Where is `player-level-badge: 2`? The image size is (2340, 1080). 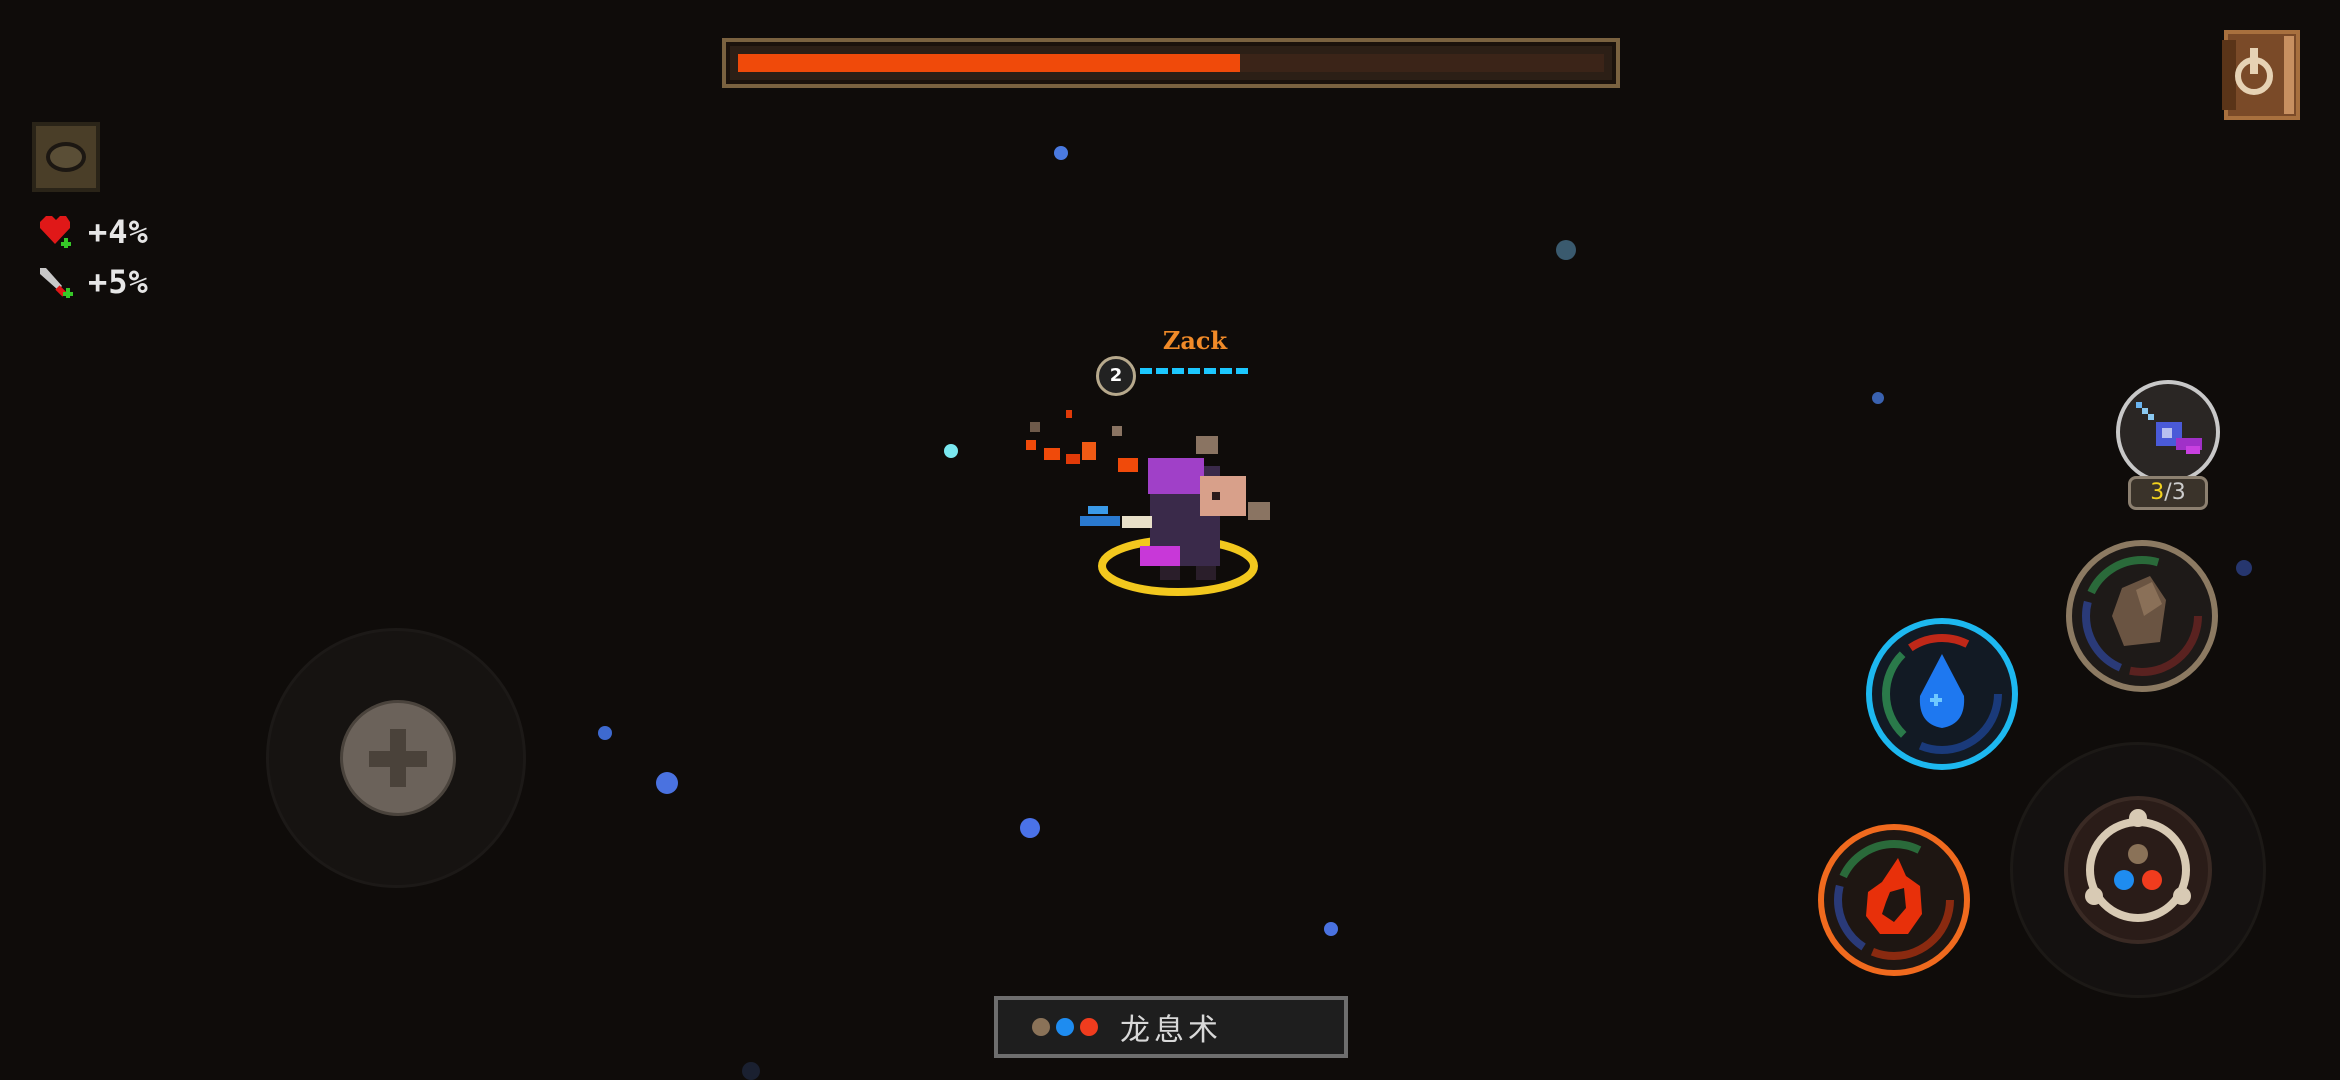
player-level-badge: 2 is located at coordinates (1116, 376).